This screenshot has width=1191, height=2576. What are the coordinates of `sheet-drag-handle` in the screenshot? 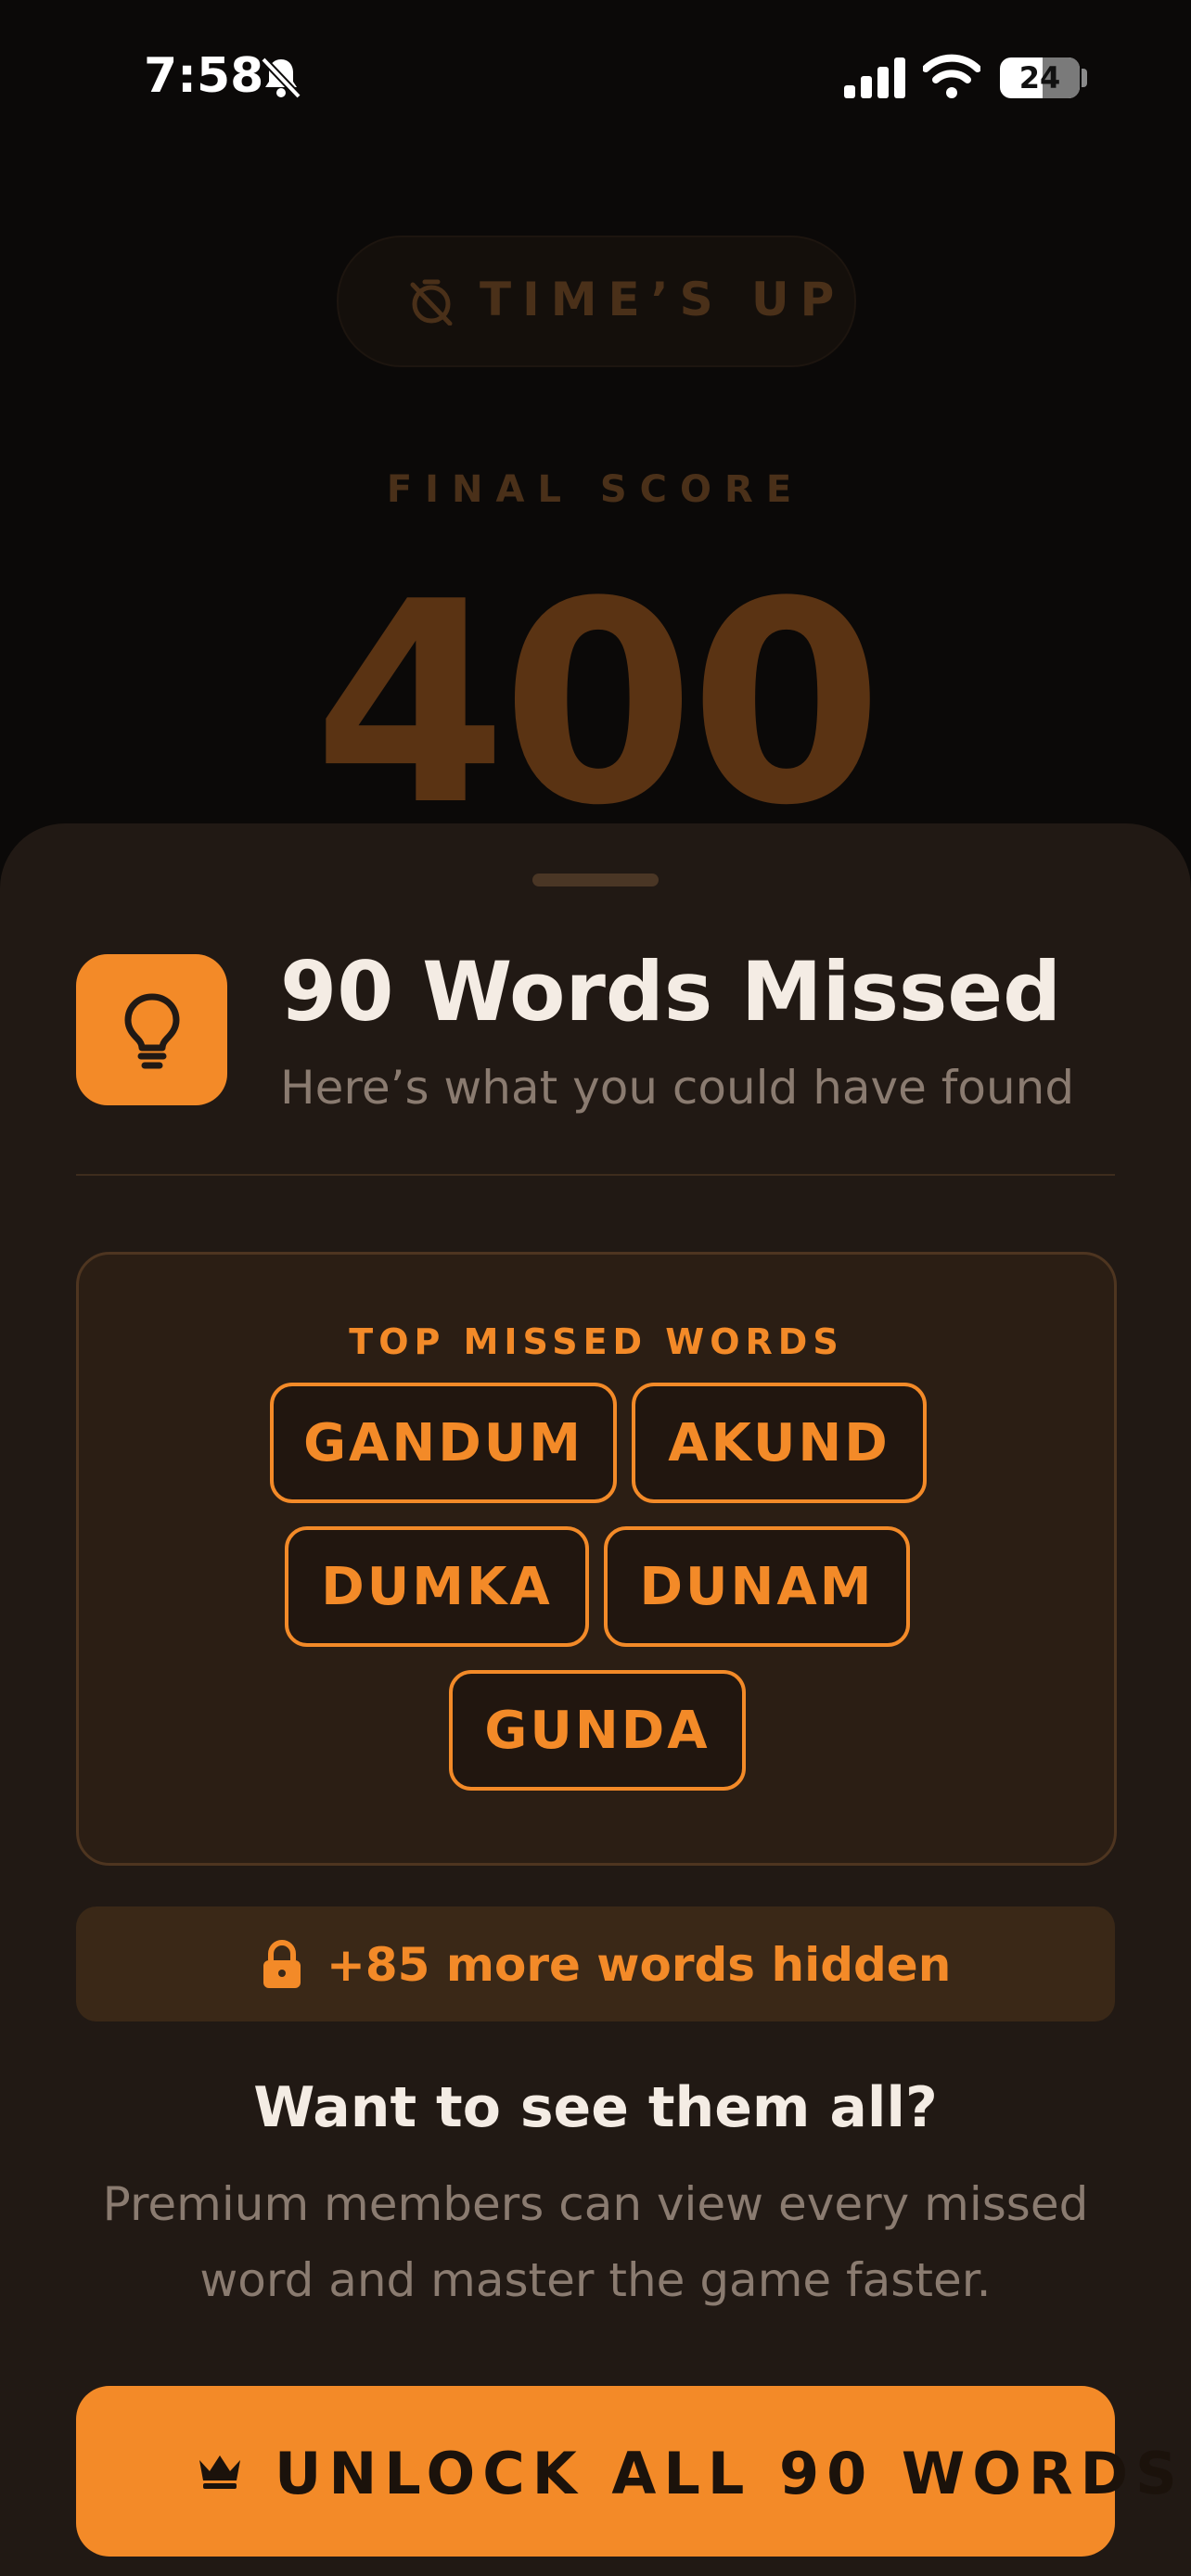 It's located at (595, 880).